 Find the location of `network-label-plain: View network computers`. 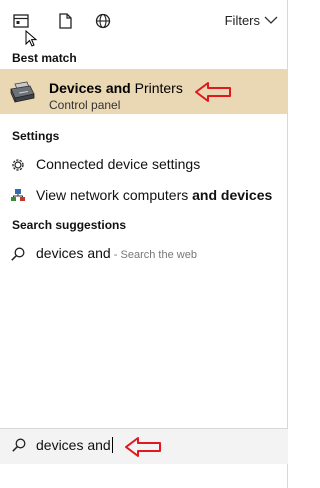

network-label-plain: View network computers is located at coordinates (114, 195).